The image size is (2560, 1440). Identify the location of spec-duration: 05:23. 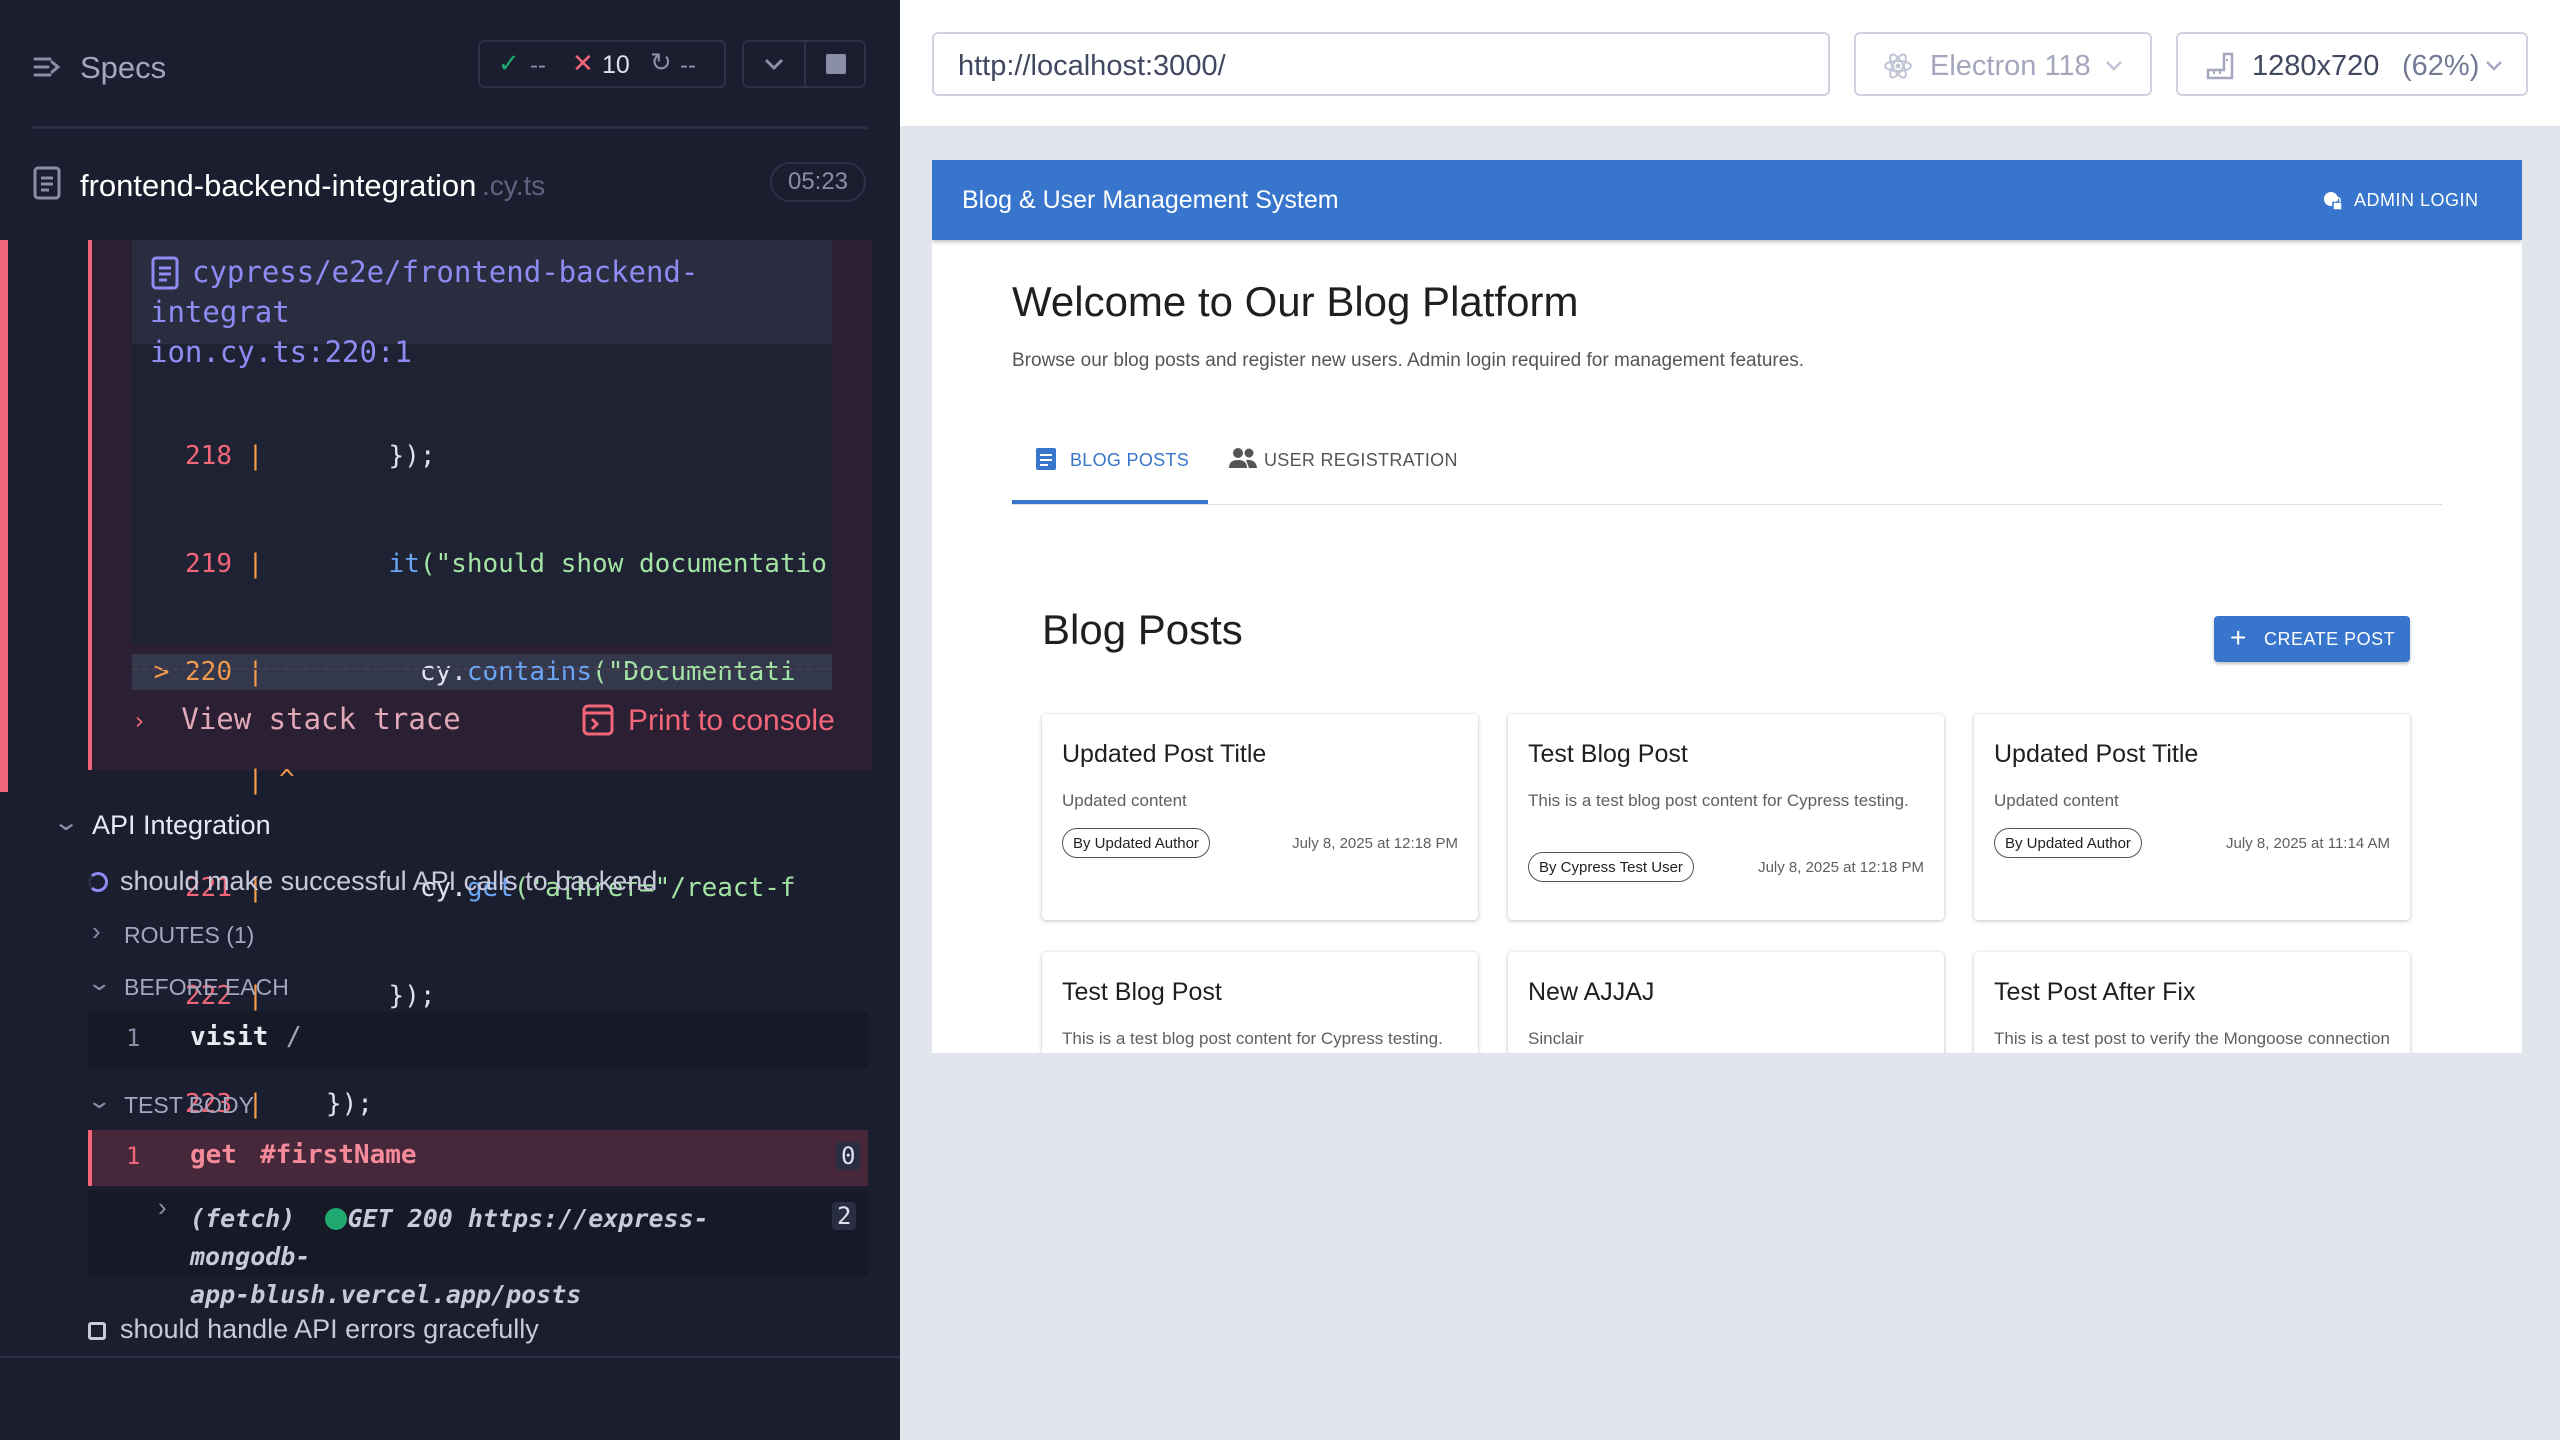
(818, 182).